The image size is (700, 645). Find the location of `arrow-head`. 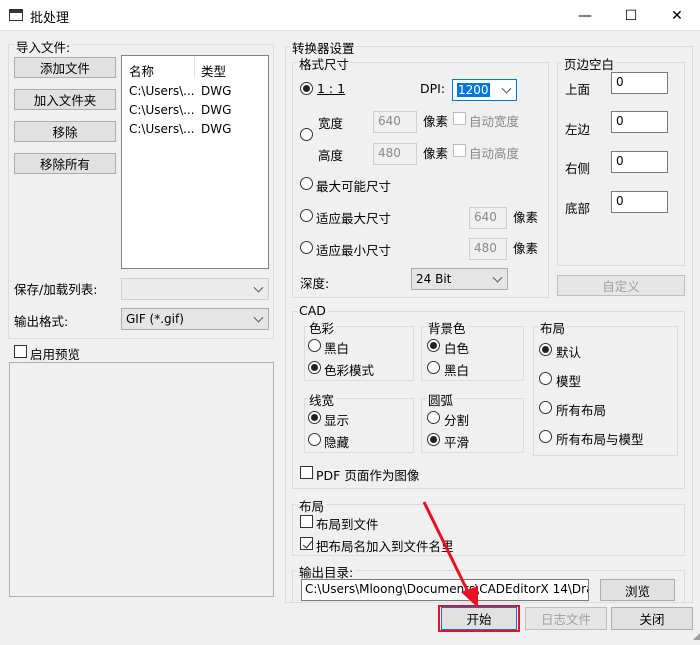

arrow-head is located at coordinates (469, 597).